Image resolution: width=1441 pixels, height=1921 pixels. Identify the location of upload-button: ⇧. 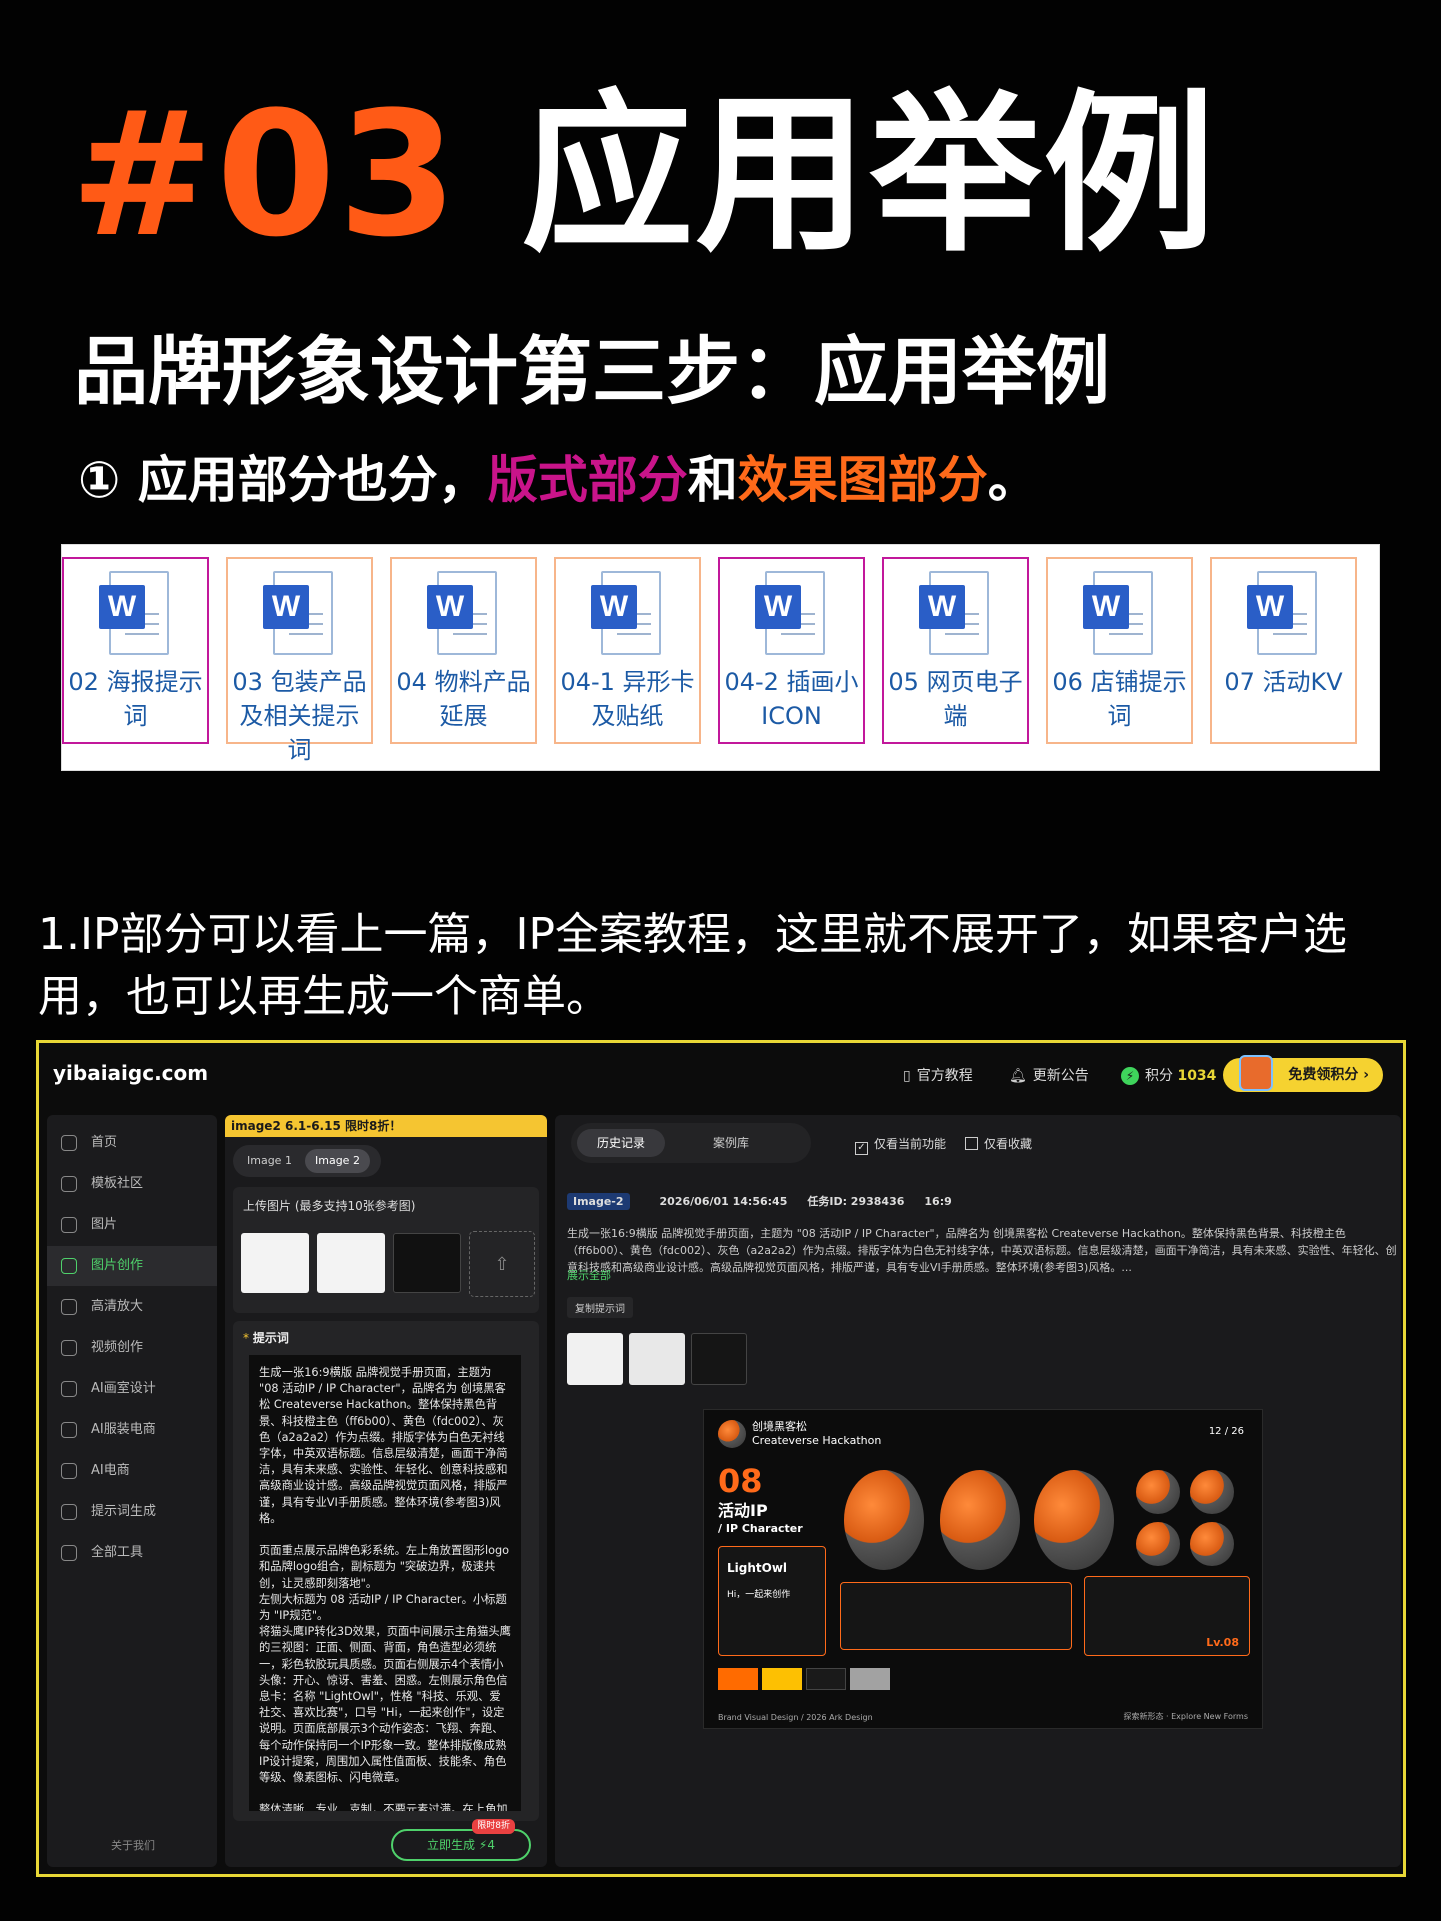
(502, 1264).